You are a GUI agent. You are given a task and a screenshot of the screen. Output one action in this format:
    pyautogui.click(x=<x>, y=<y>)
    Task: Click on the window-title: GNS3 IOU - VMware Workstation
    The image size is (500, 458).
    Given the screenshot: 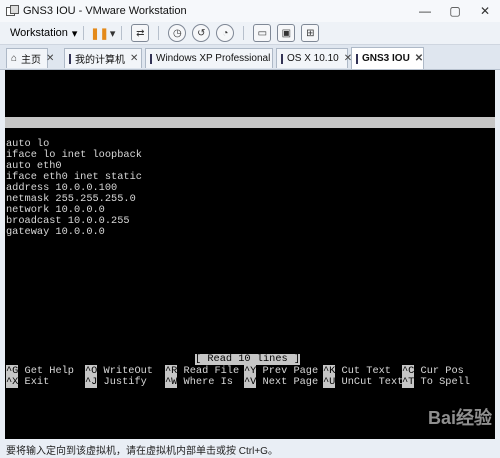 What is the action you would take?
    pyautogui.click(x=105, y=11)
    